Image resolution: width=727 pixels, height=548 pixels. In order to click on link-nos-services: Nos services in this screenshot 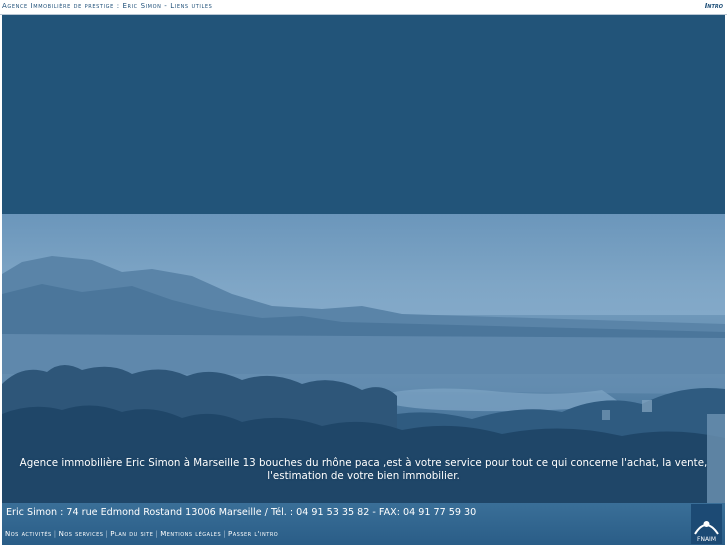, I will do `click(81, 534)`.